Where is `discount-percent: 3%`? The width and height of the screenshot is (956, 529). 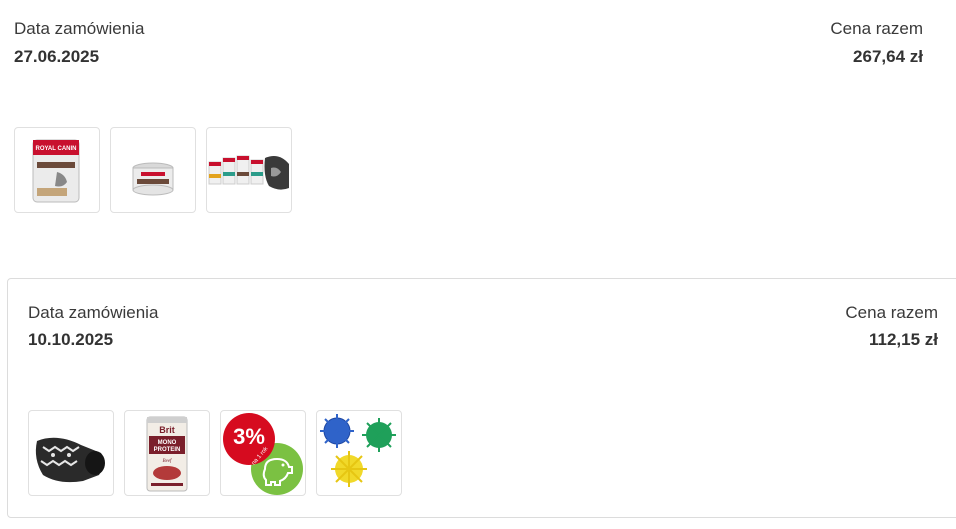 discount-percent: 3% is located at coordinates (249, 436).